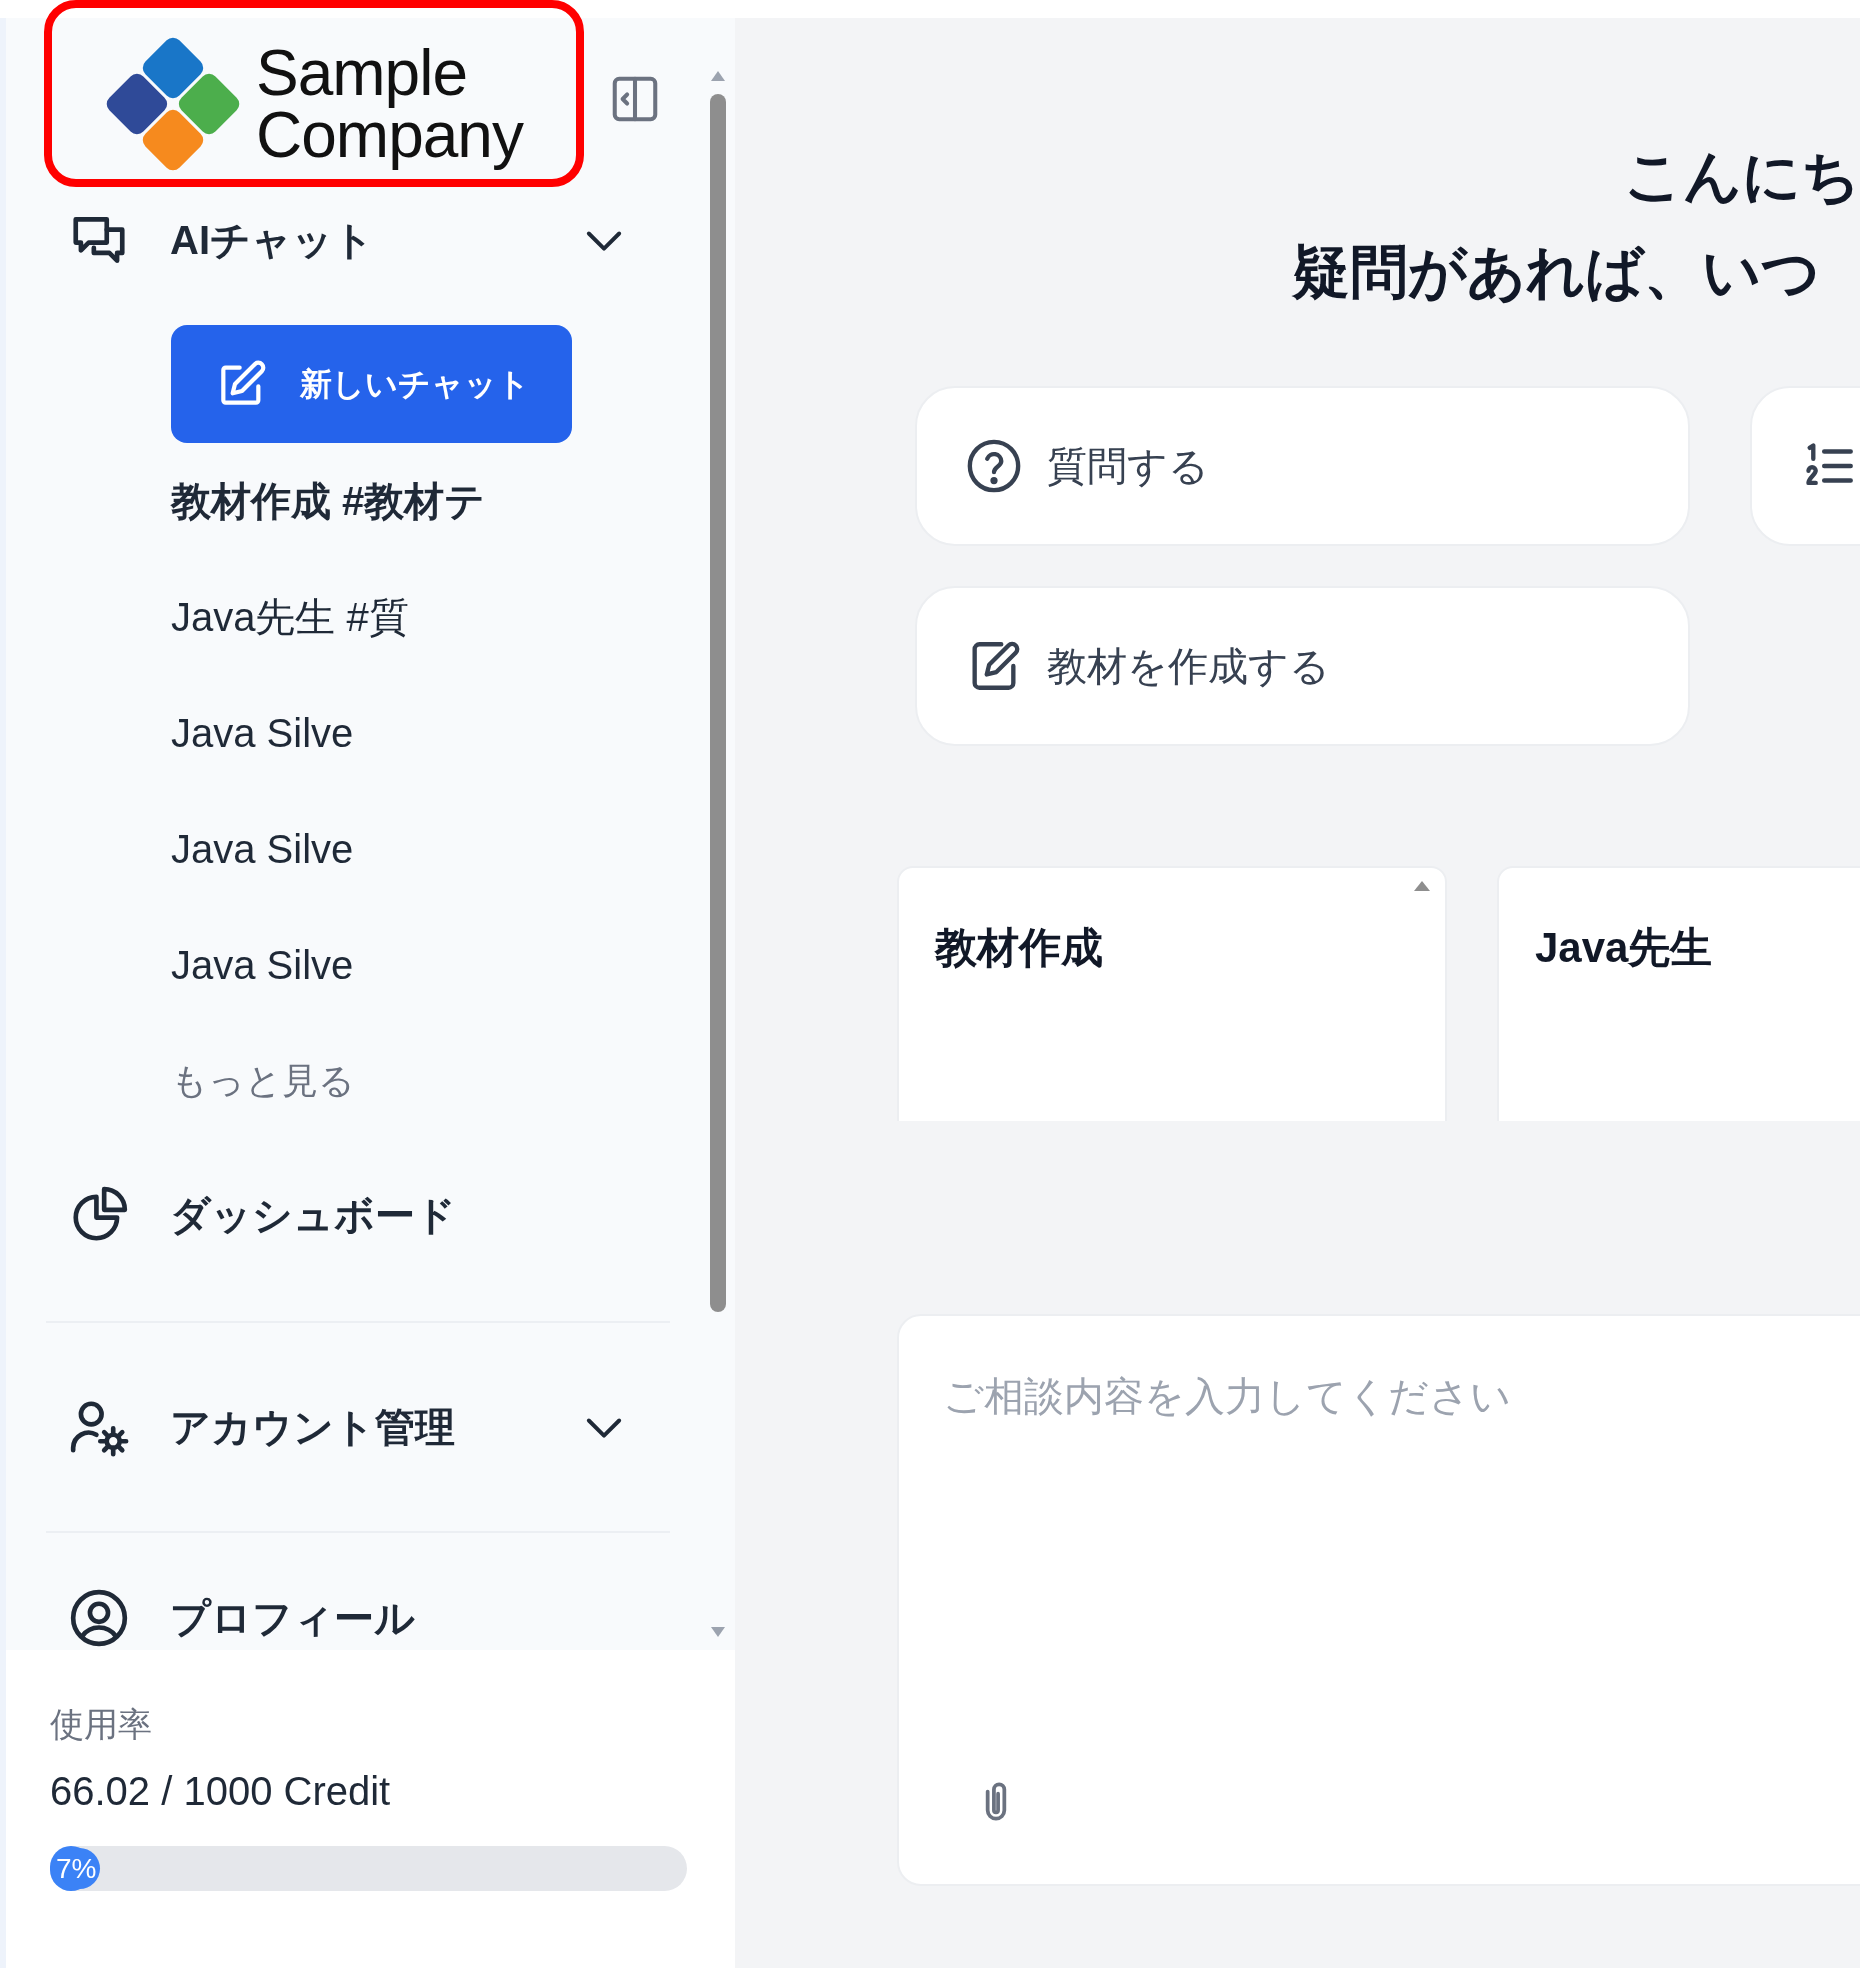  What do you see at coordinates (220, 1791) in the screenshot?
I see `credit-text: 66.02 / 1000 Credit` at bounding box center [220, 1791].